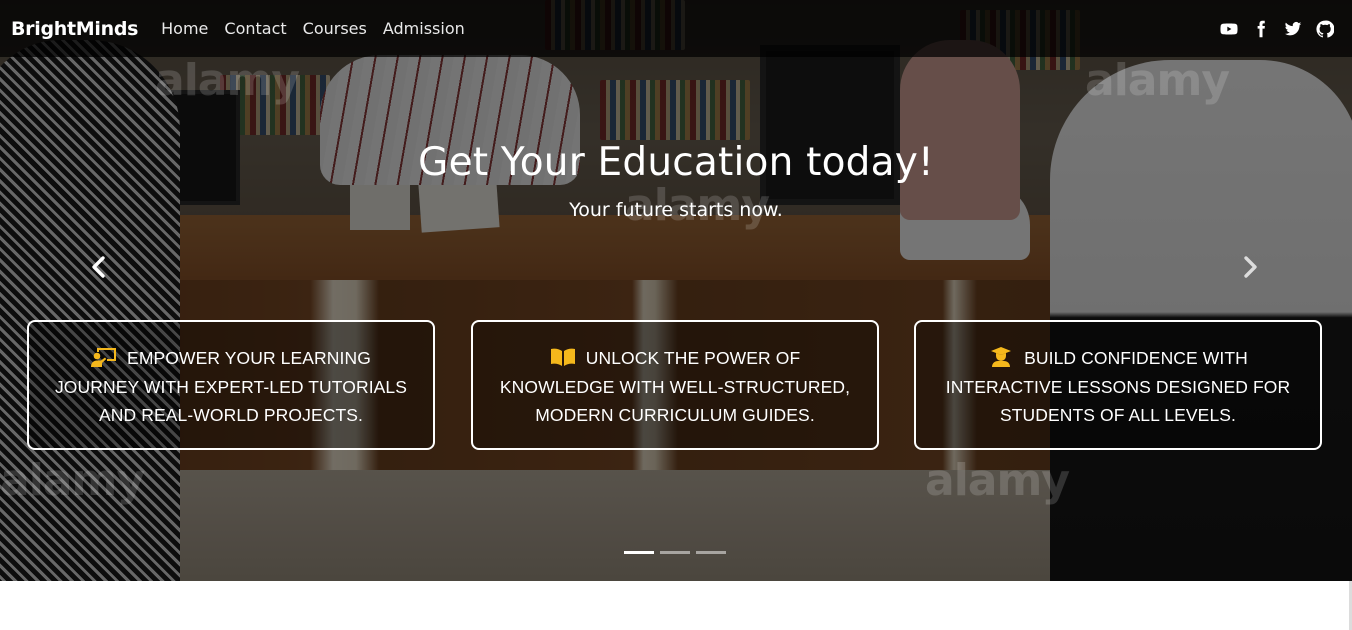  I want to click on carousel-prev-button, so click(99, 267).